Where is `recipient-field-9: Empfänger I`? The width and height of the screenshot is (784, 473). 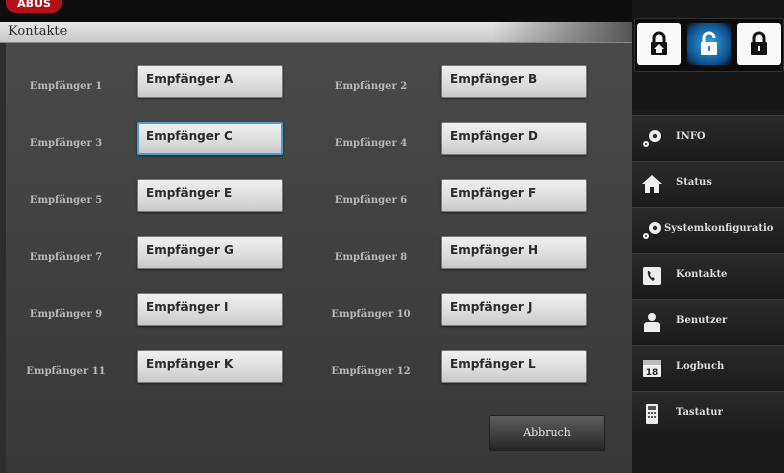 recipient-field-9: Empfänger I is located at coordinates (210, 309).